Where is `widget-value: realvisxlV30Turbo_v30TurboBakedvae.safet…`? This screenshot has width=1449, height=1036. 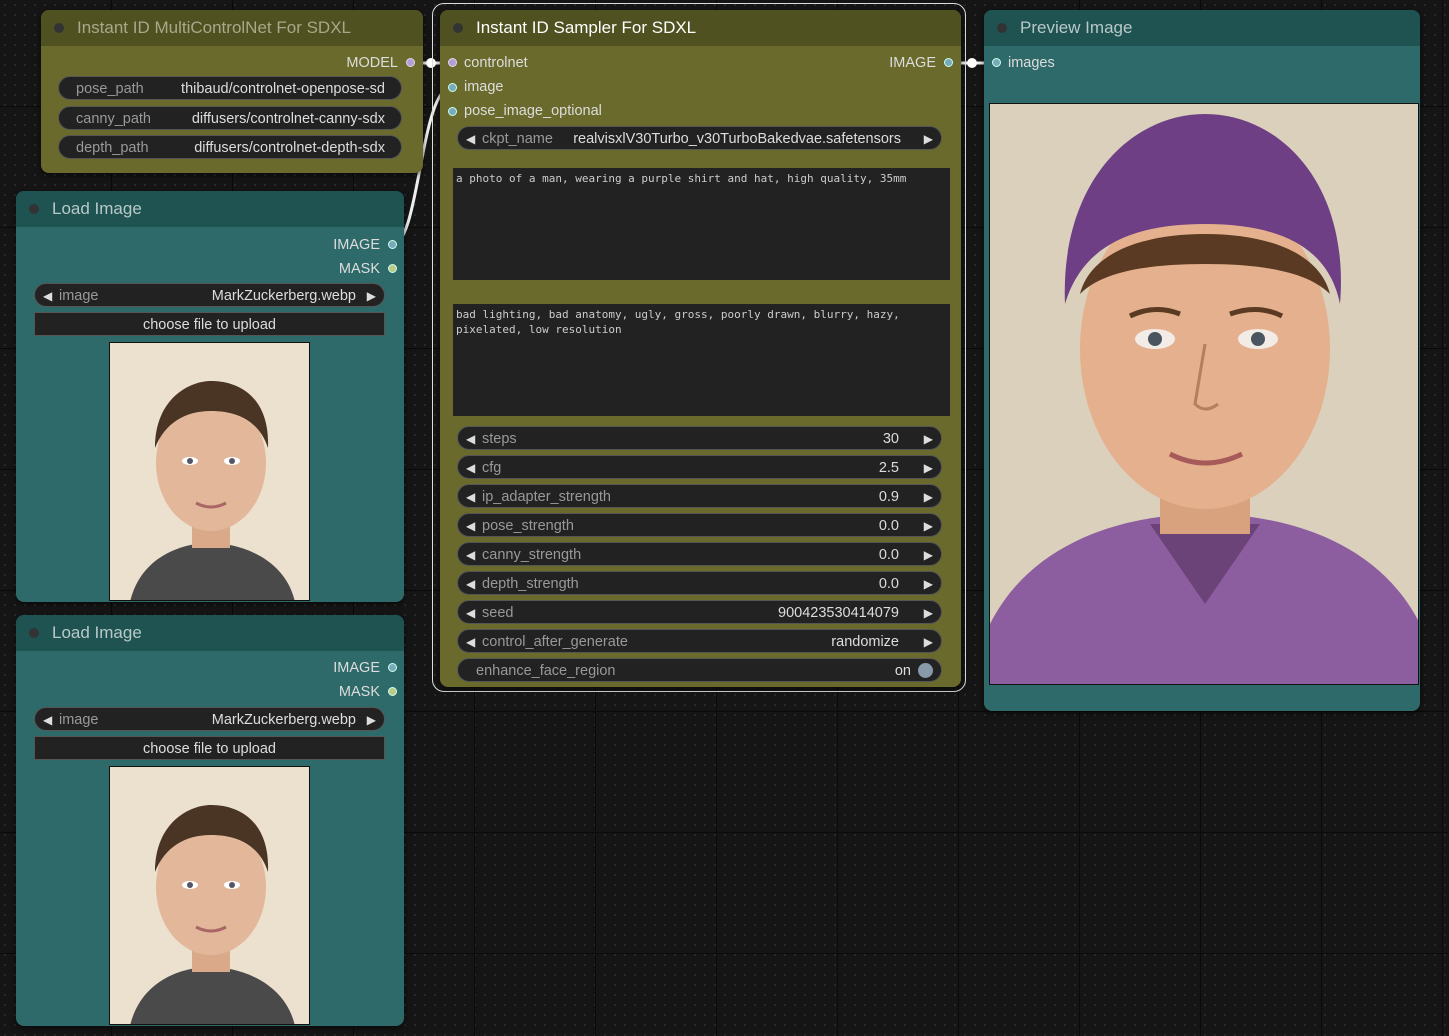 widget-value: realvisxlV30Turbo_v30TurboBakedvae.safet… is located at coordinates (737, 139).